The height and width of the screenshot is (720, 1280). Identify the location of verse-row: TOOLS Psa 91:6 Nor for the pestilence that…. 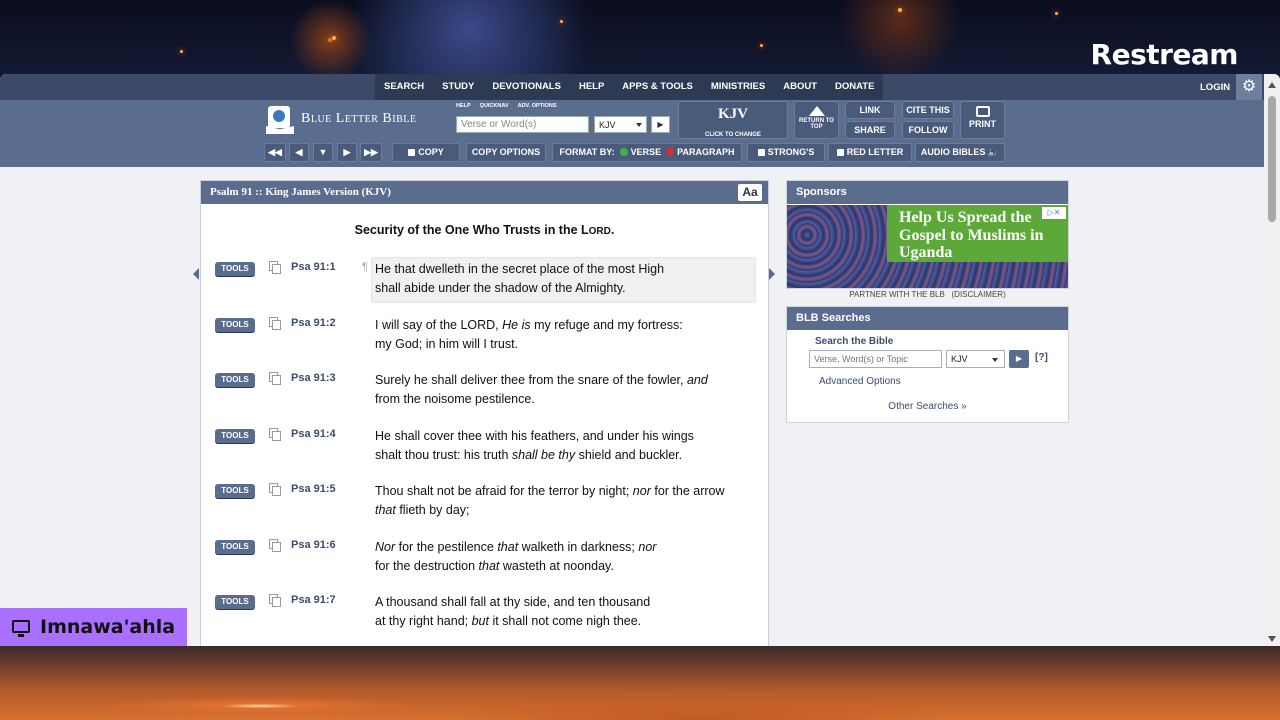
(484, 561).